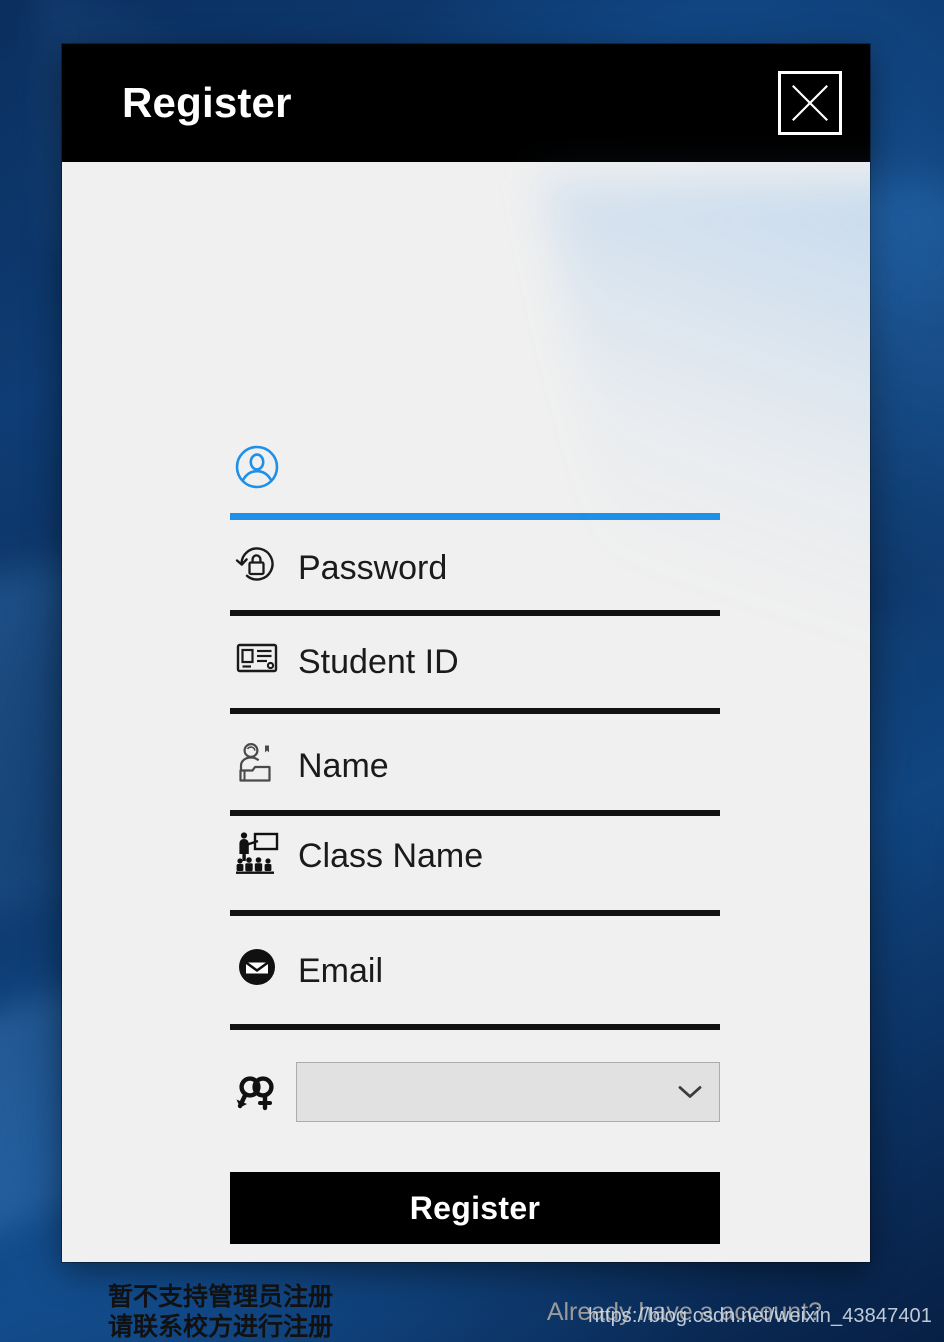 This screenshot has height=1342, width=944. Describe the element at coordinates (257, 762) in the screenshot. I see `person-folder-icon` at that location.